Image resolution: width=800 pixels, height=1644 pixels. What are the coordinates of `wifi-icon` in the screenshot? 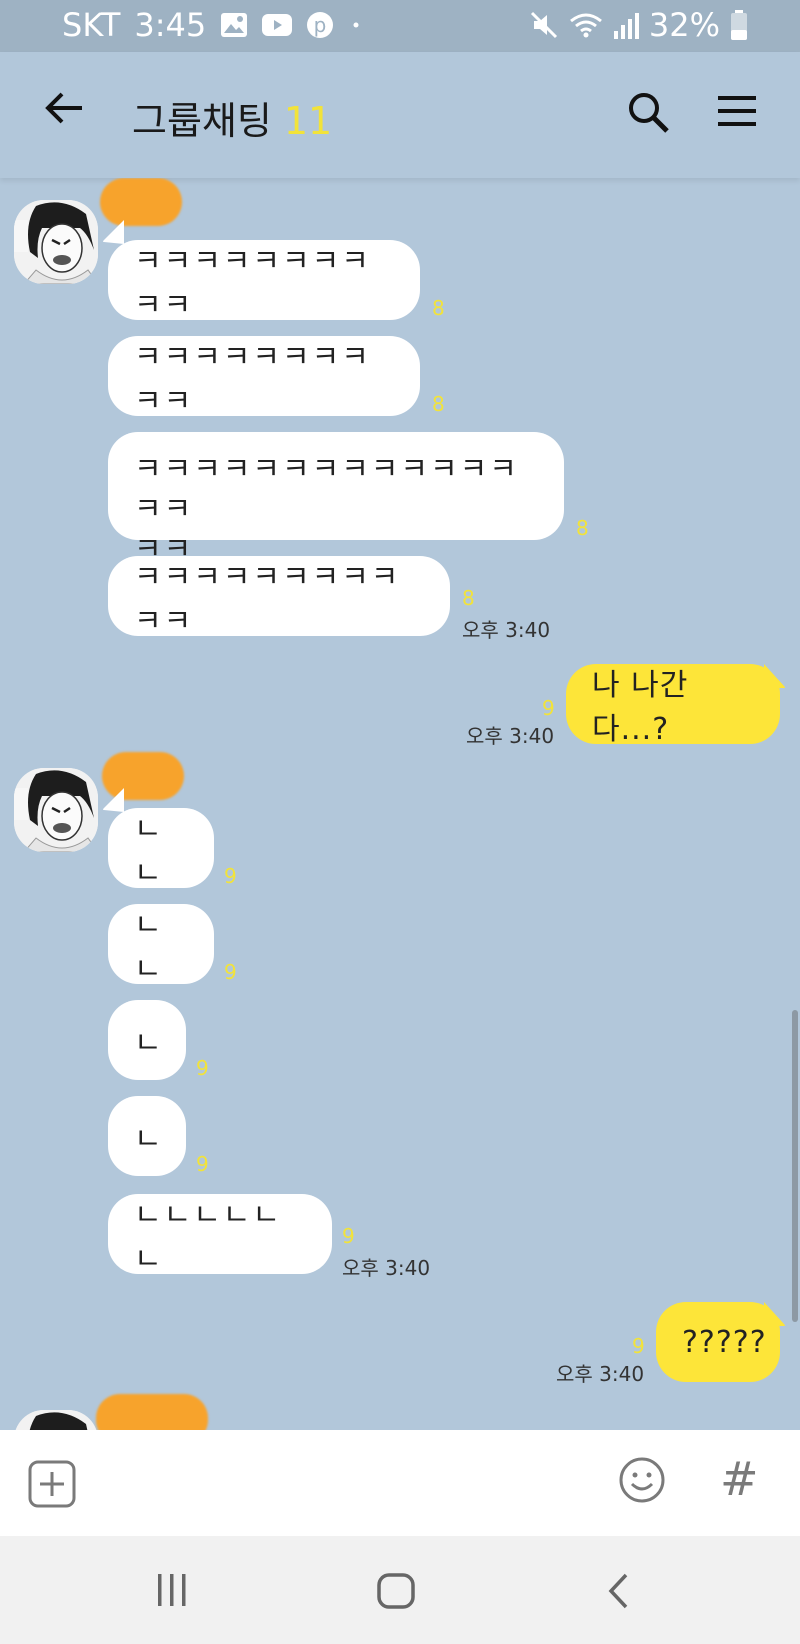 It's located at (585, 25).